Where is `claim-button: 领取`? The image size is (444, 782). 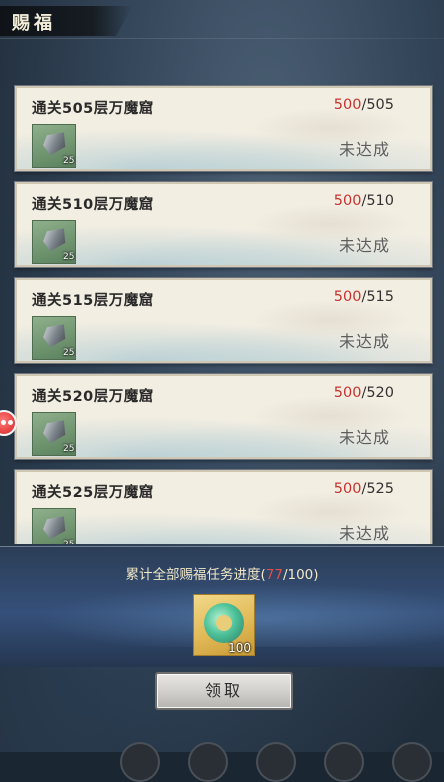 claim-button: 领取 is located at coordinates (224, 691).